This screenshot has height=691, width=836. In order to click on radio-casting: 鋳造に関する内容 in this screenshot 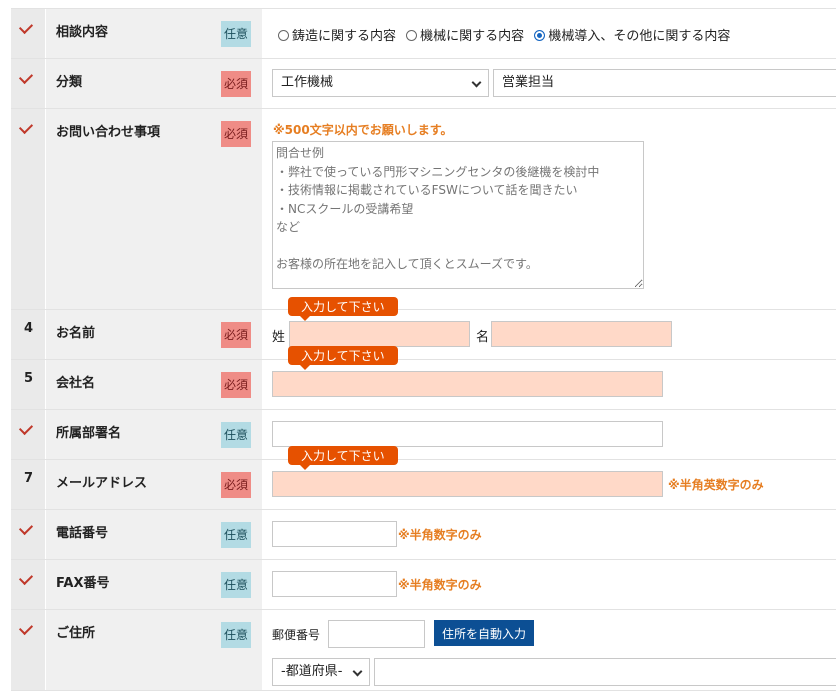, I will do `click(337, 36)`.